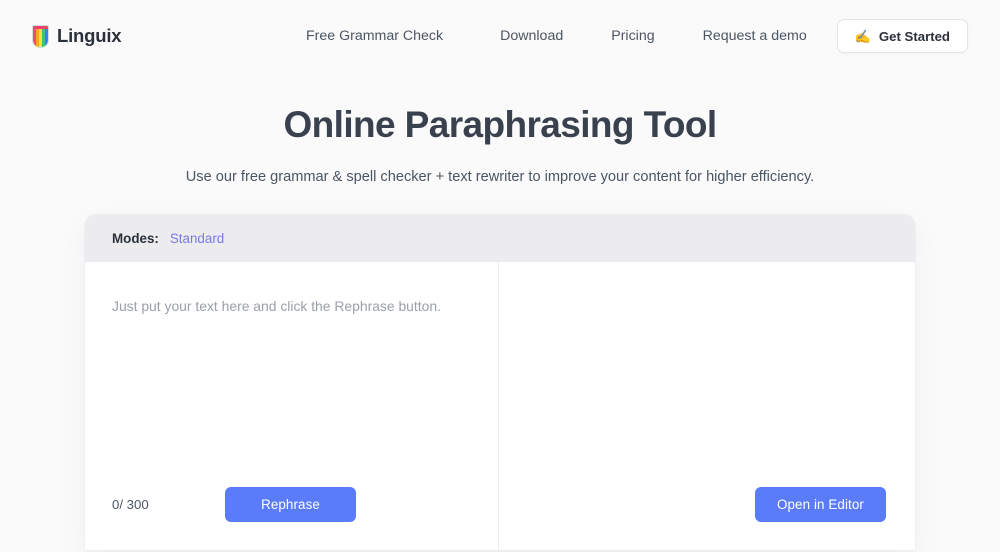 This screenshot has height=552, width=1000. What do you see at coordinates (135, 238) in the screenshot?
I see `modes-label: Modes:` at bounding box center [135, 238].